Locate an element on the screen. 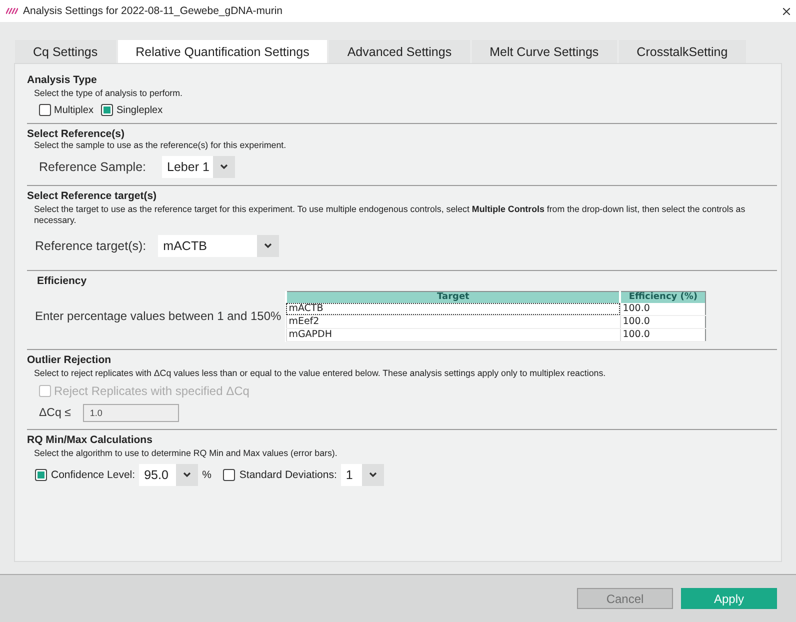 The height and width of the screenshot is (622, 796). section-description: Select the algorithm to use to determine RQ Min and Max values (error bars). is located at coordinates (186, 453).